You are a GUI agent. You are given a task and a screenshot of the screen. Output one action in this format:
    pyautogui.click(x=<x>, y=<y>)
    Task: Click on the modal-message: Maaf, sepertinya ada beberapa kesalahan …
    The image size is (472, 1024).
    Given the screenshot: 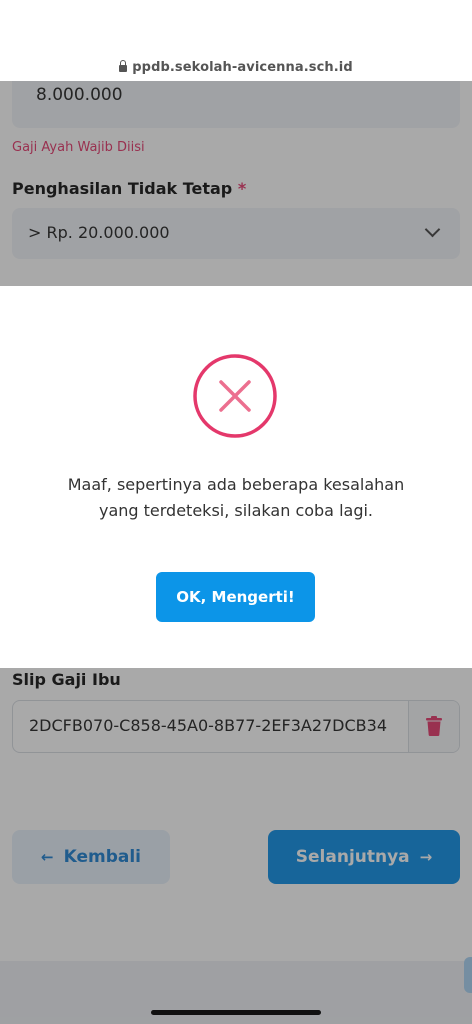 What is the action you would take?
    pyautogui.click(x=236, y=498)
    